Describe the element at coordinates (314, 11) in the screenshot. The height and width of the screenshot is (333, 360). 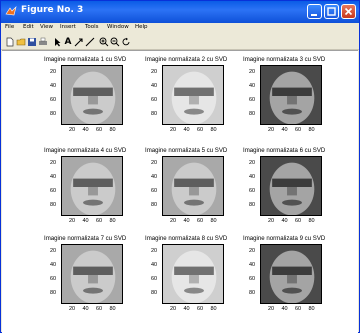
I see `minimize-button` at that location.